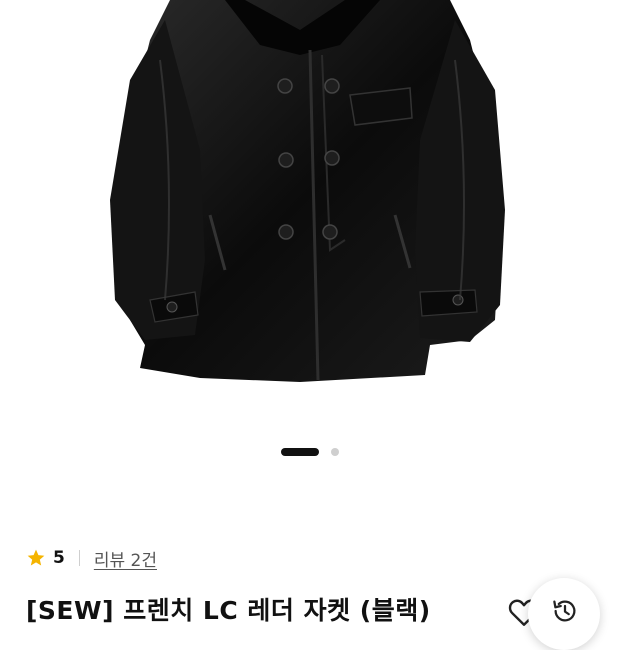 The height and width of the screenshot is (650, 620). Describe the element at coordinates (300, 452) in the screenshot. I see `pagination-dot-active` at that location.